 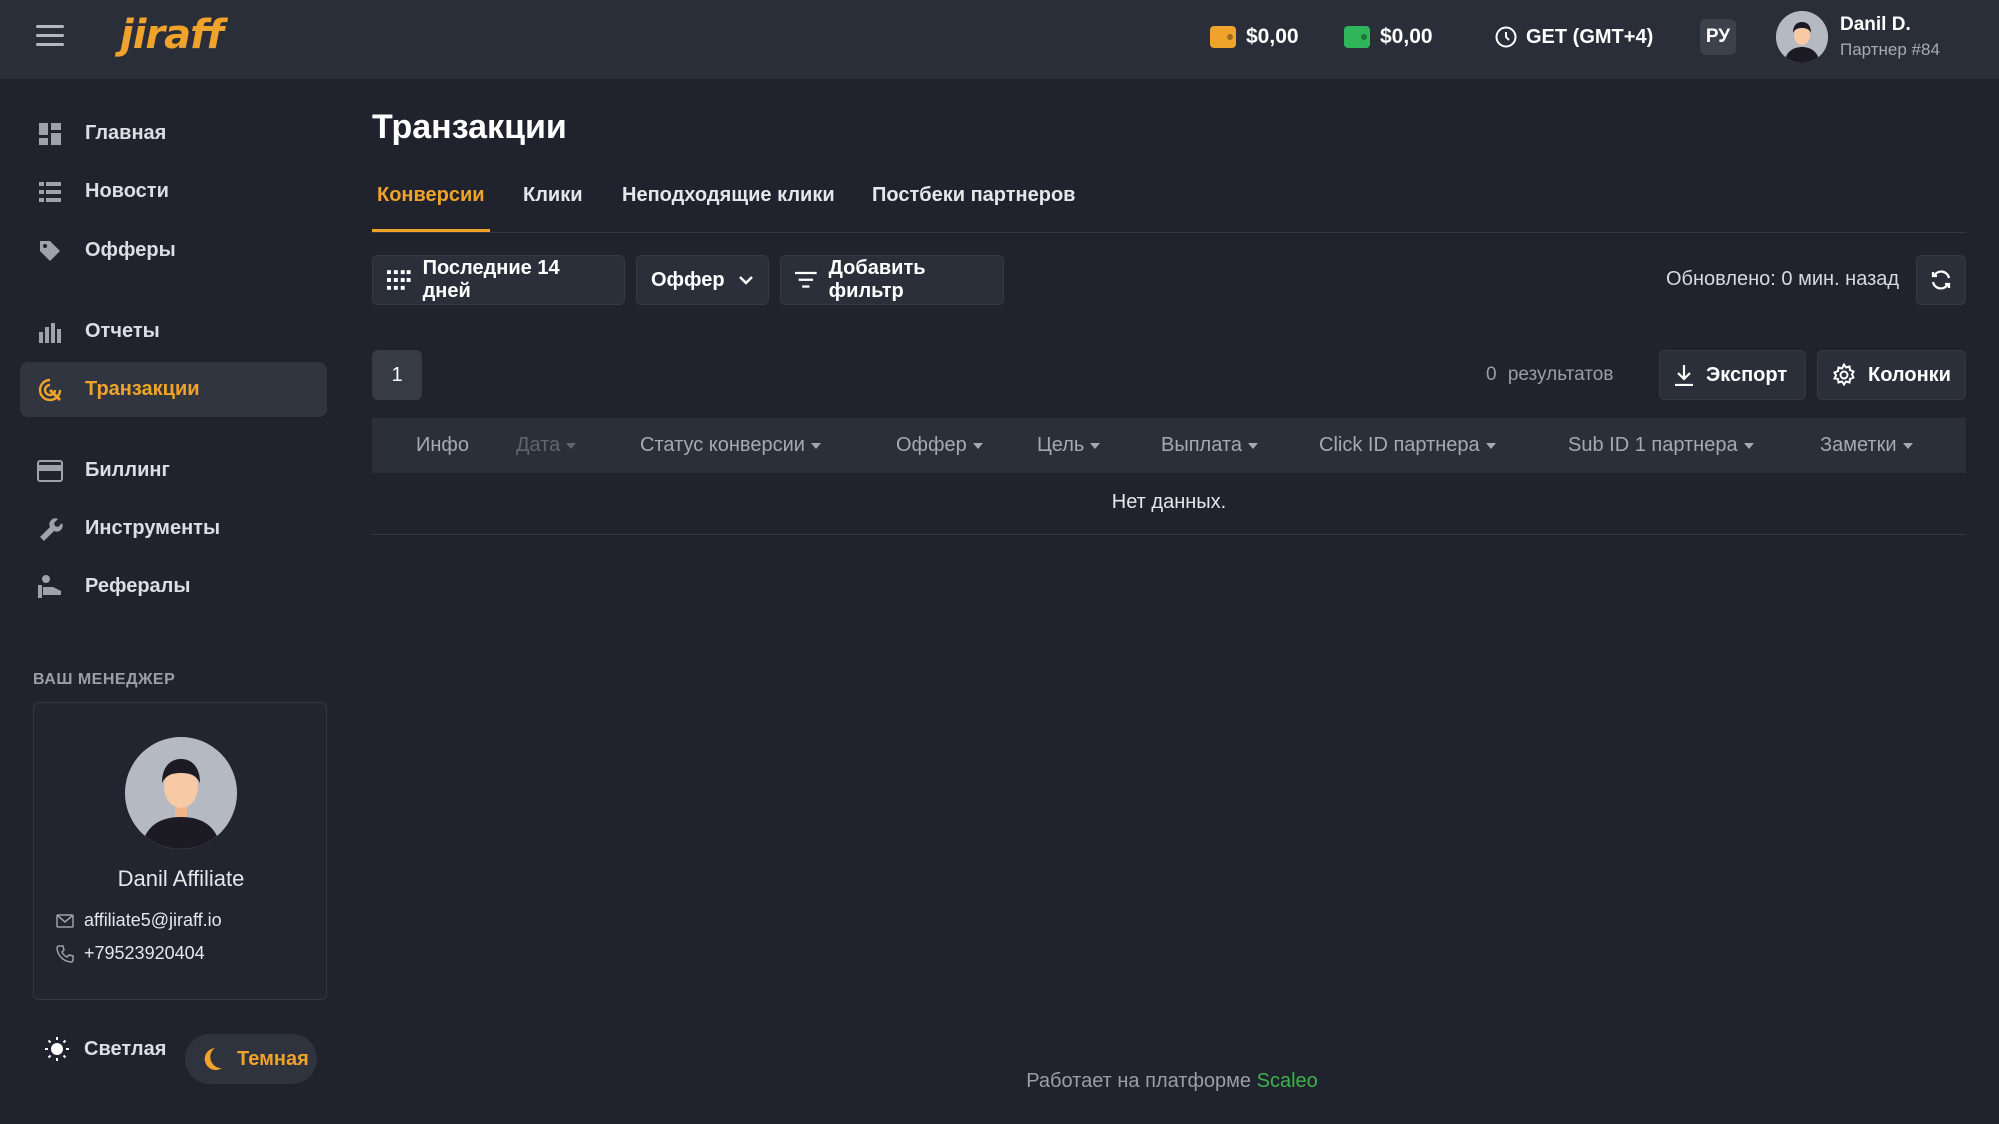 What do you see at coordinates (173, 470) in the screenshot?
I see `sidebar-item-billing: Биллинг` at bounding box center [173, 470].